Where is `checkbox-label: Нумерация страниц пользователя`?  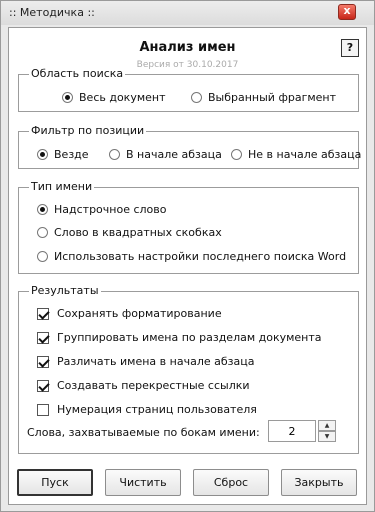 checkbox-label: Нумерация страниц пользователя is located at coordinates (157, 409).